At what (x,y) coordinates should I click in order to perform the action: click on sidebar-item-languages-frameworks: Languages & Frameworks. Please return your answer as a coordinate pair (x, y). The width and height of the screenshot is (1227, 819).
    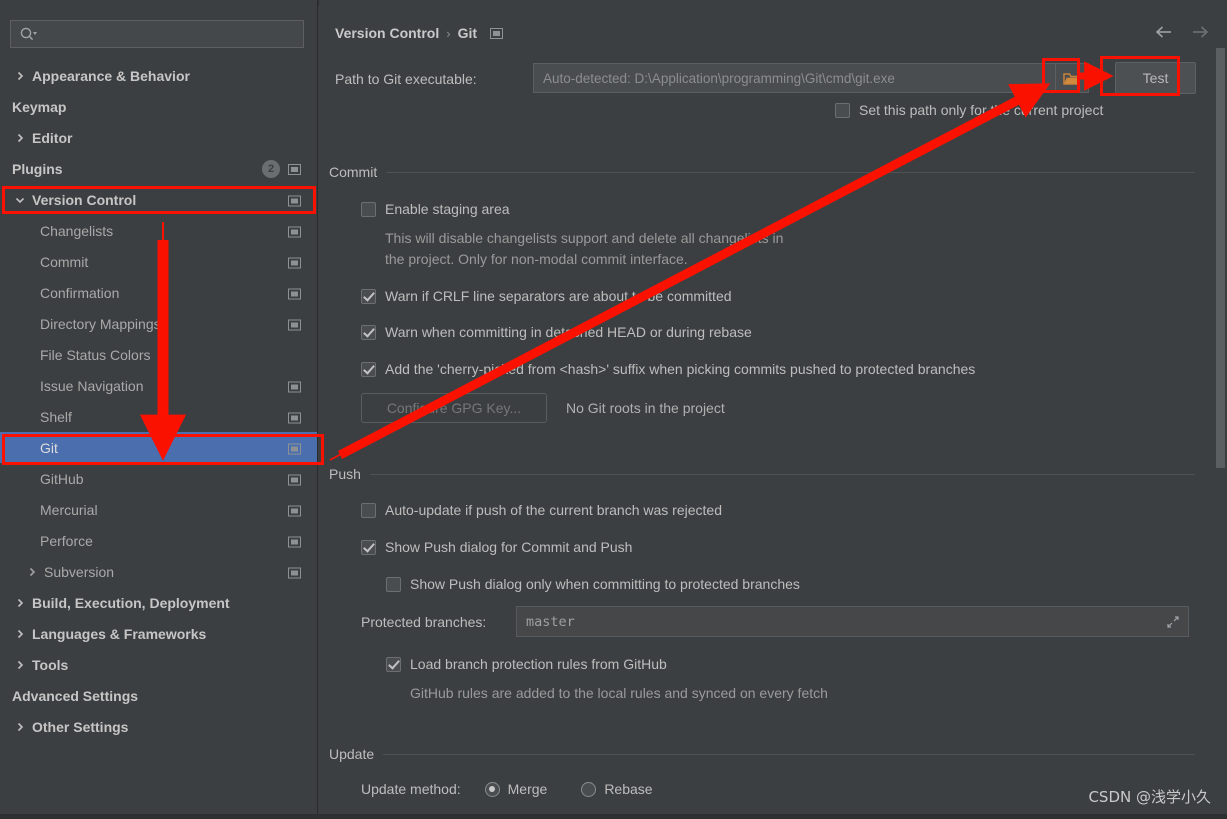
    Looking at the image, I should click on (158, 633).